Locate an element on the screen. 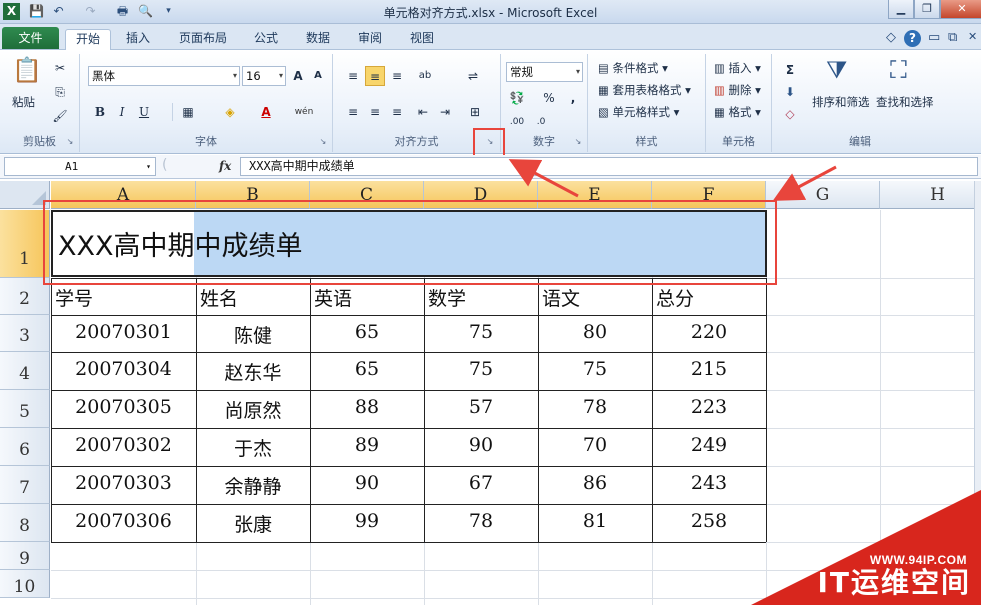 The height and width of the screenshot is (605, 981). doc-restore-icon: ⧉ is located at coordinates (952, 37).